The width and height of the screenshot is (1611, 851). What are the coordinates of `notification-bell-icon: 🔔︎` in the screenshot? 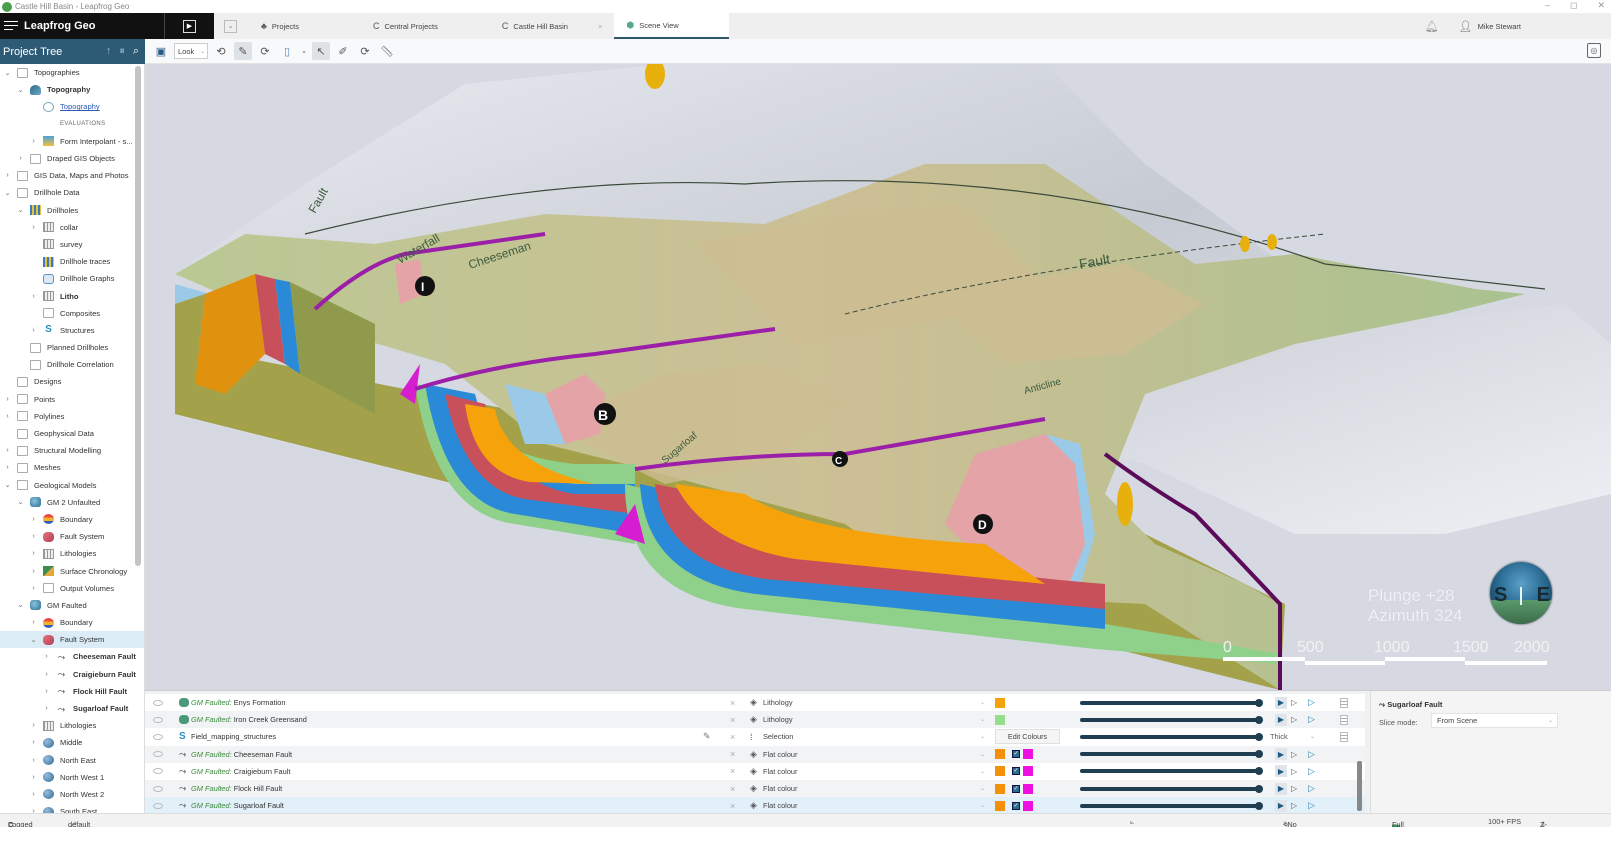 It's located at (1432, 26).